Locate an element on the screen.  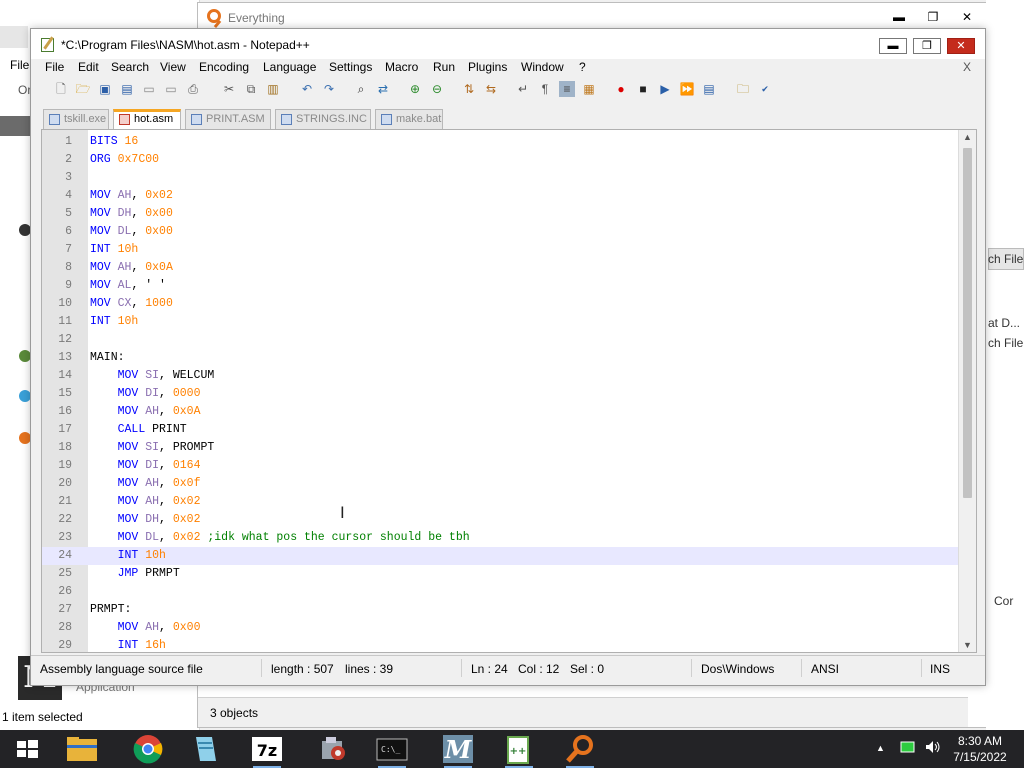
tray-overflow-arrow: ▲ is located at coordinates (880, 748).